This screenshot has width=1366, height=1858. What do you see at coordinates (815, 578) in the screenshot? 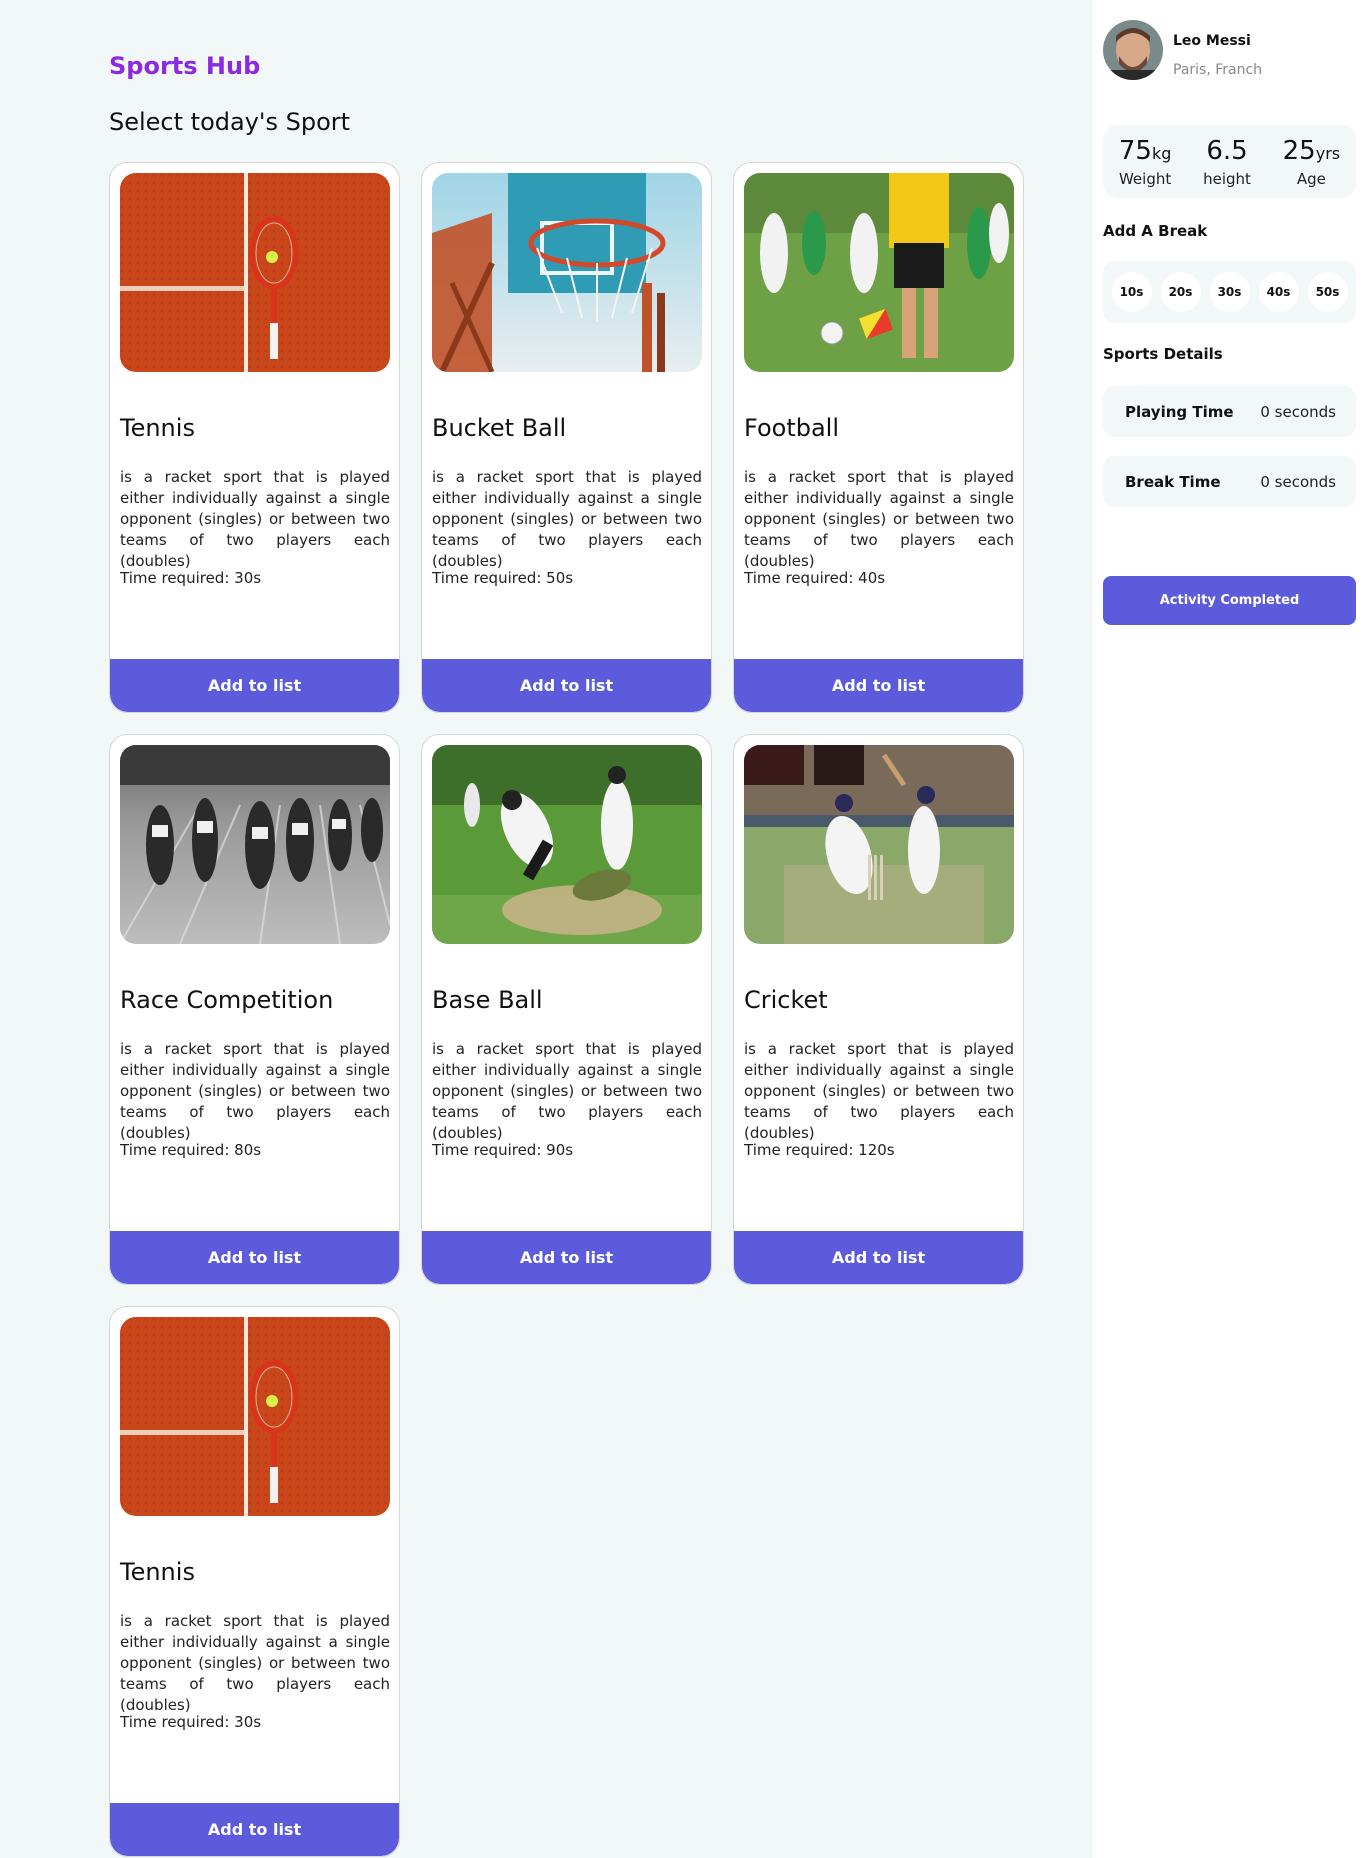
I see `sport-time-required: Time required: 40s` at bounding box center [815, 578].